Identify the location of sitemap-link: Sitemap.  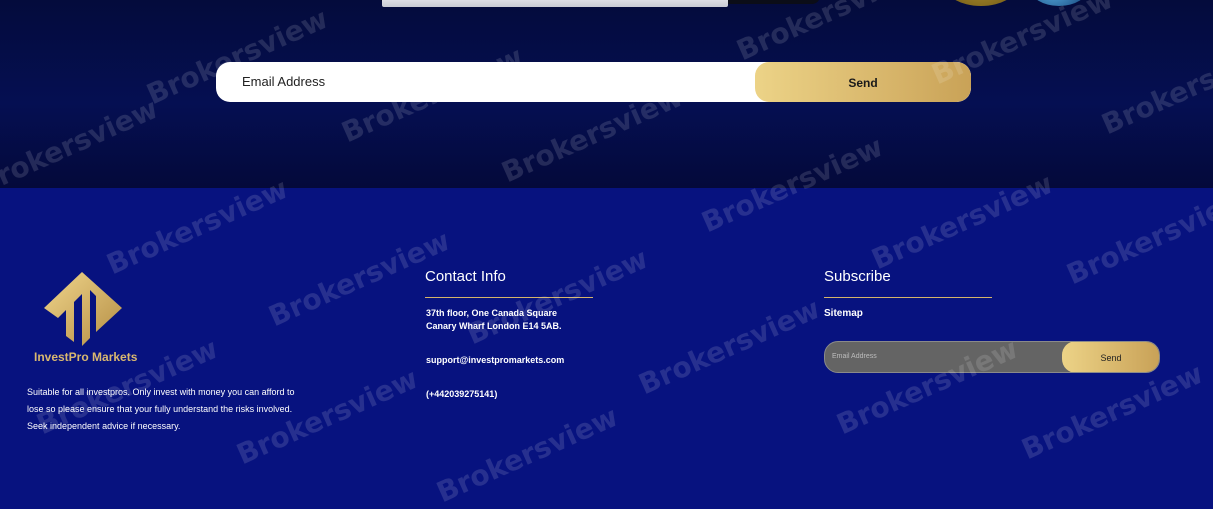
(843, 313).